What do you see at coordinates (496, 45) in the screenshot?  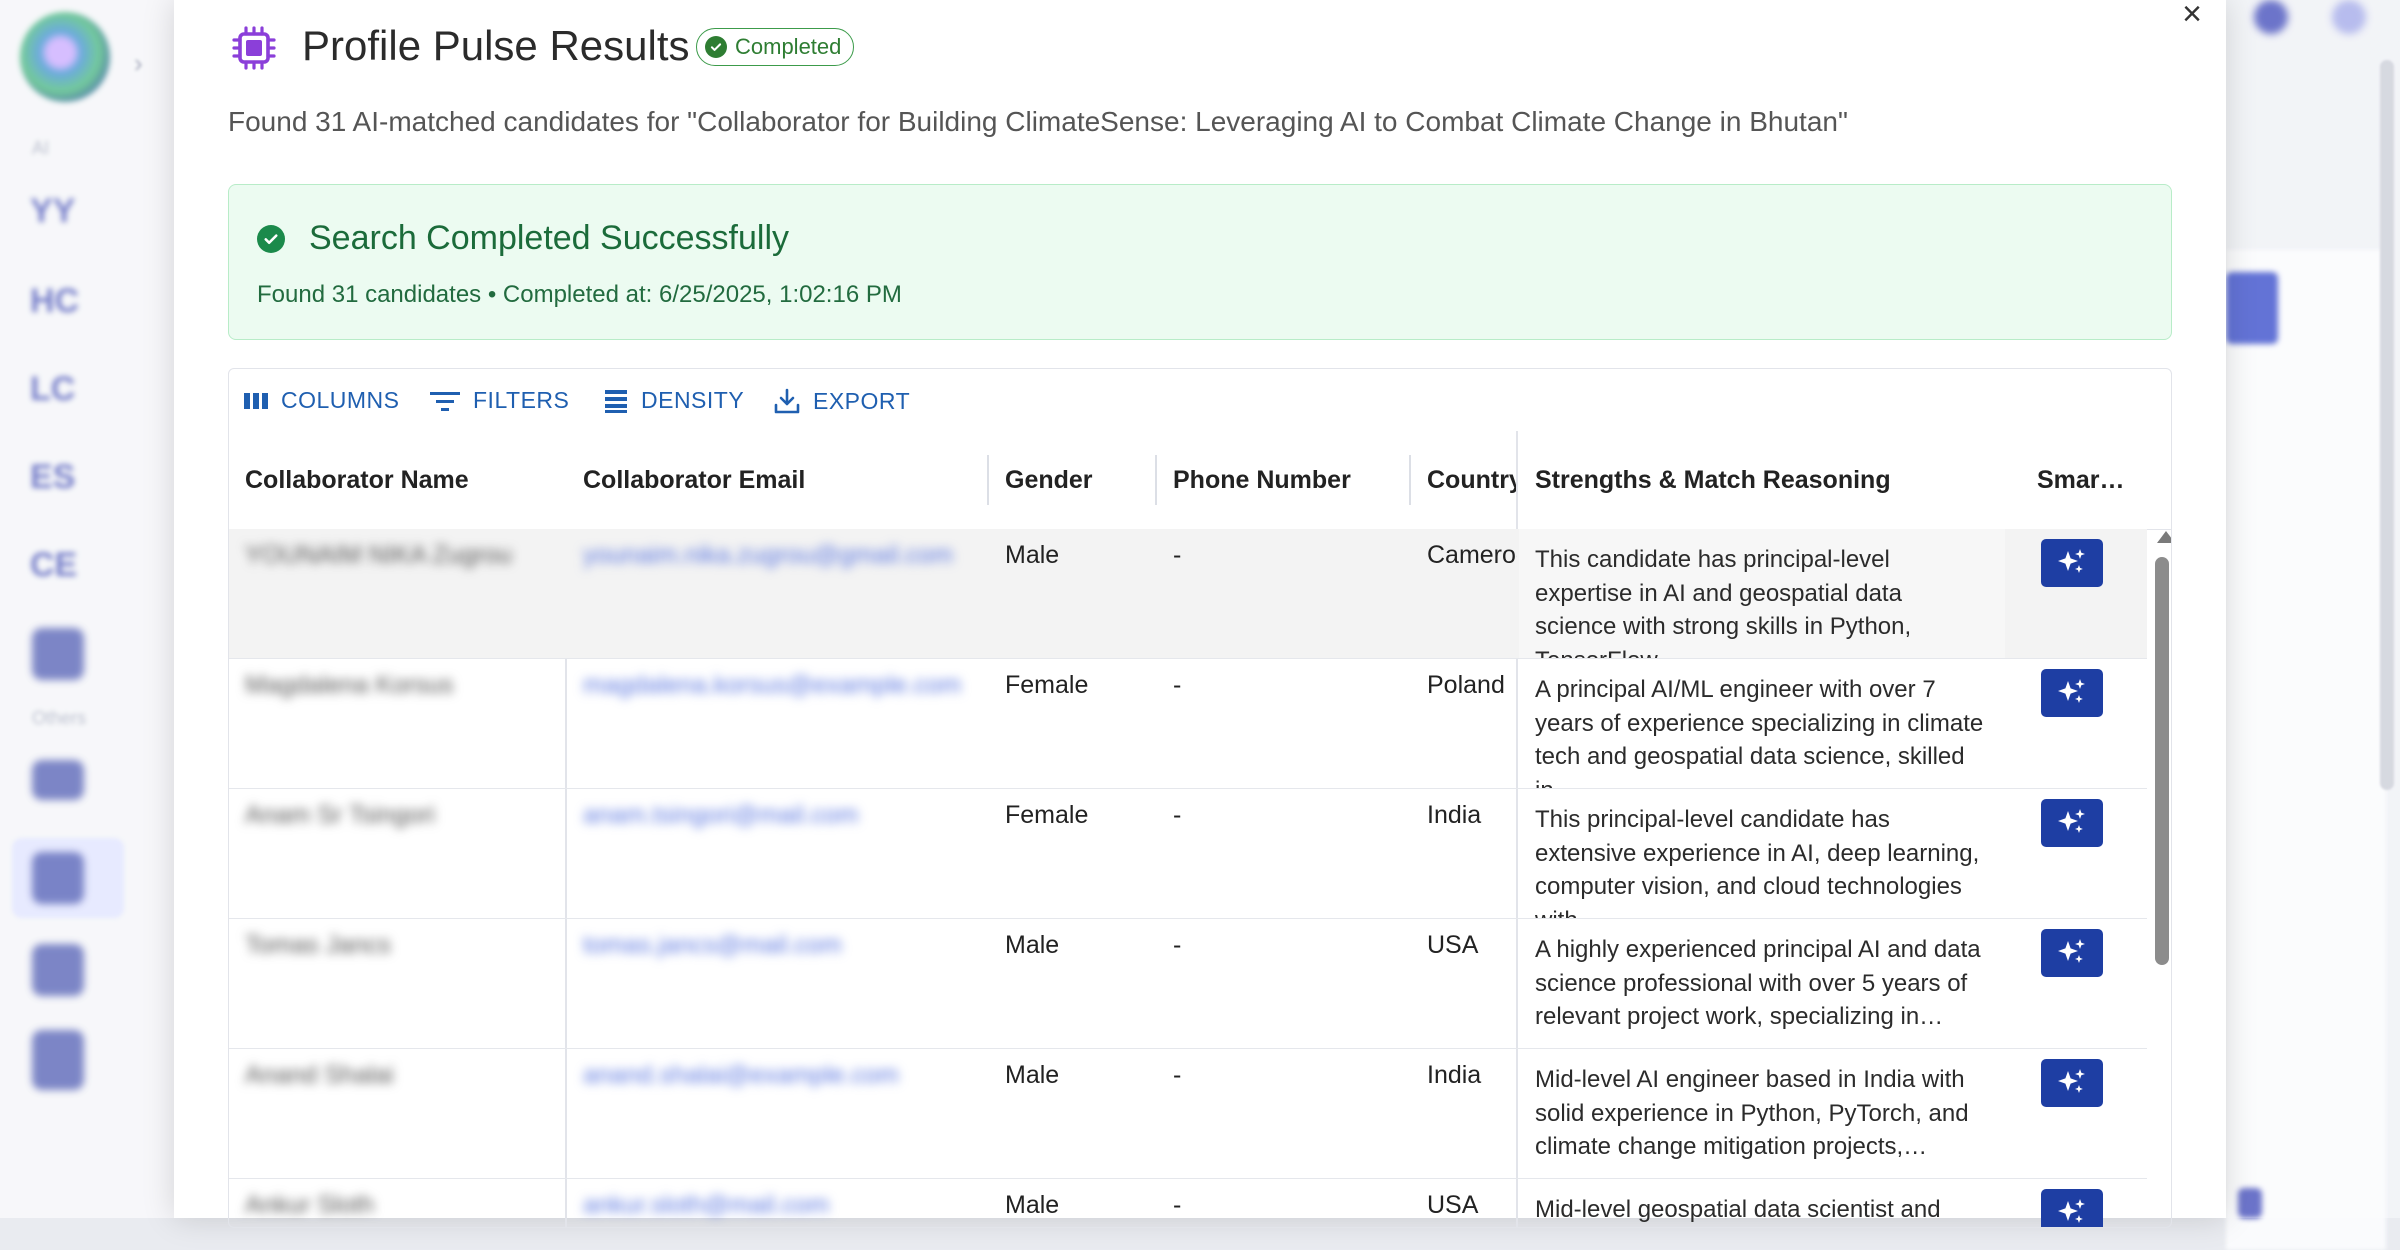 I see `modal-title: Profile Pulse Results` at bounding box center [496, 45].